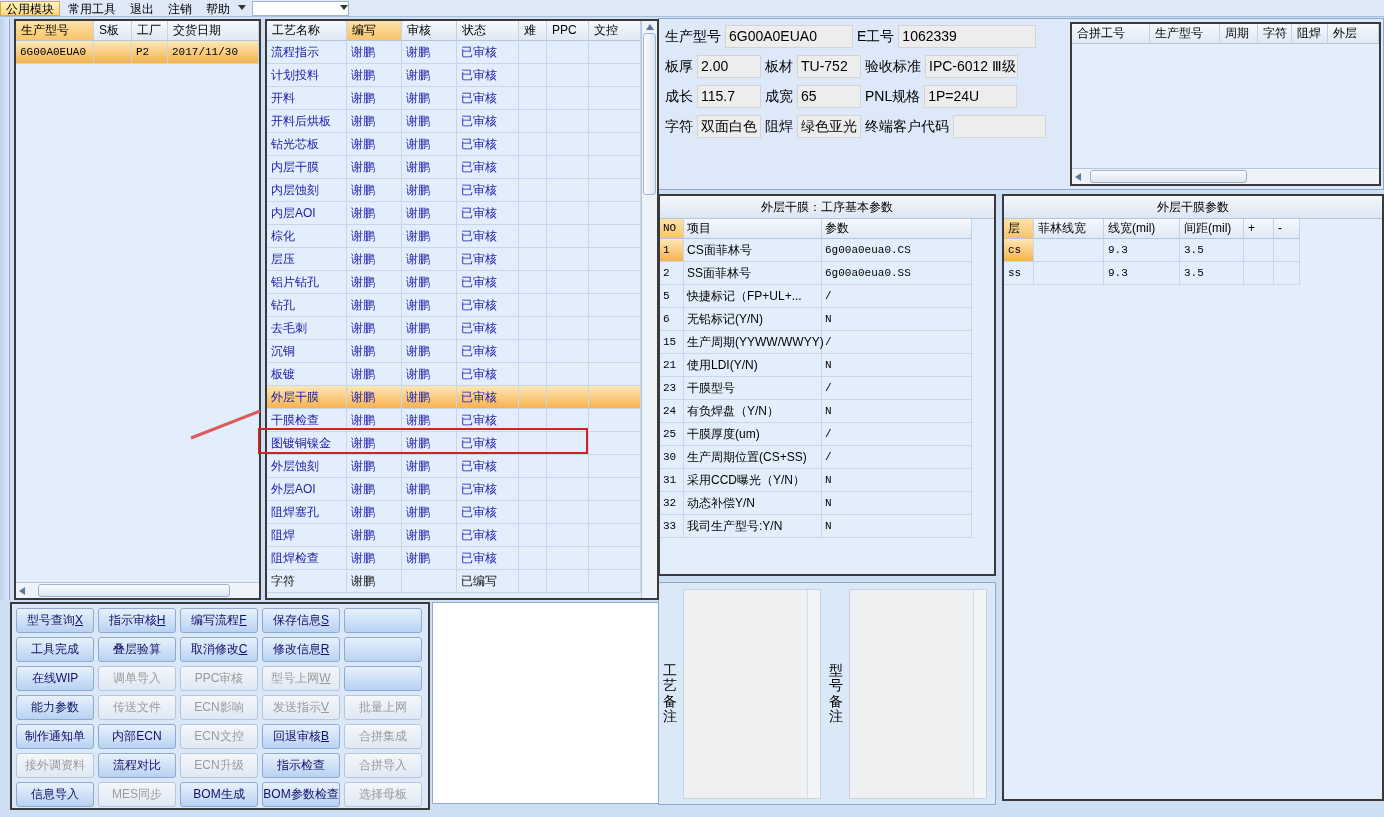 This screenshot has height=817, width=1384. What do you see at coordinates (753, 411) in the screenshot?
I see `table-cell: 有负焊盘（Y/N）` at bounding box center [753, 411].